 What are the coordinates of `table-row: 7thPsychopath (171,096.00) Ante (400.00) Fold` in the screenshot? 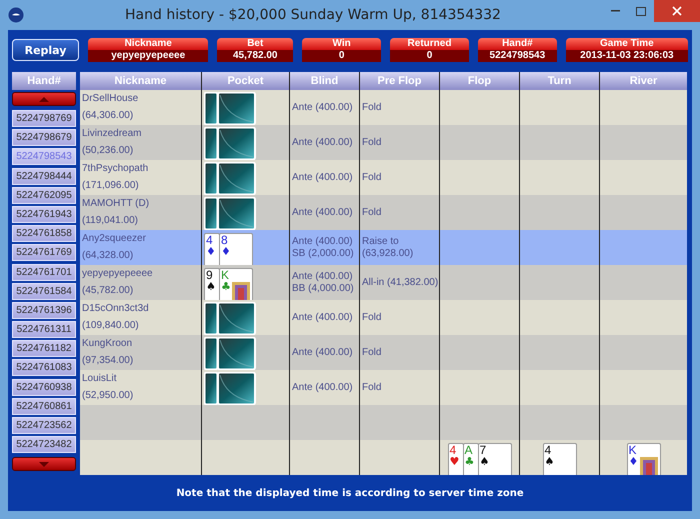 It's located at (383, 177).